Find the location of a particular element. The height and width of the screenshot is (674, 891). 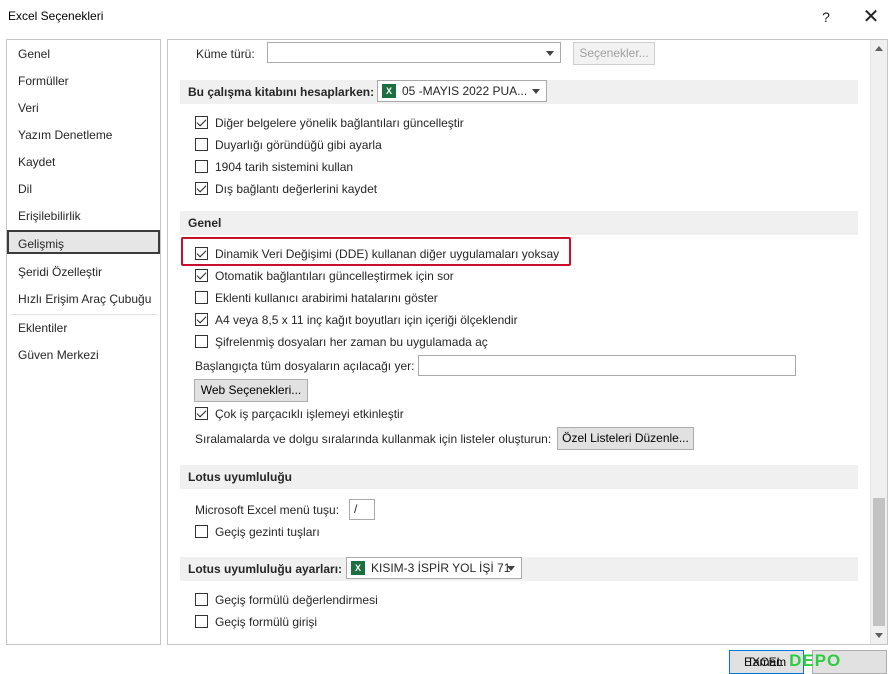

precision-checkbox is located at coordinates (201, 144).